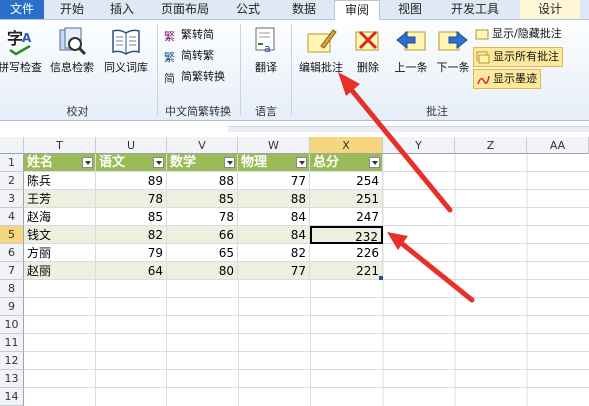 The image size is (589, 406). What do you see at coordinates (431, 267) in the screenshot?
I see `arrow-to-active-cell-icon` at bounding box center [431, 267].